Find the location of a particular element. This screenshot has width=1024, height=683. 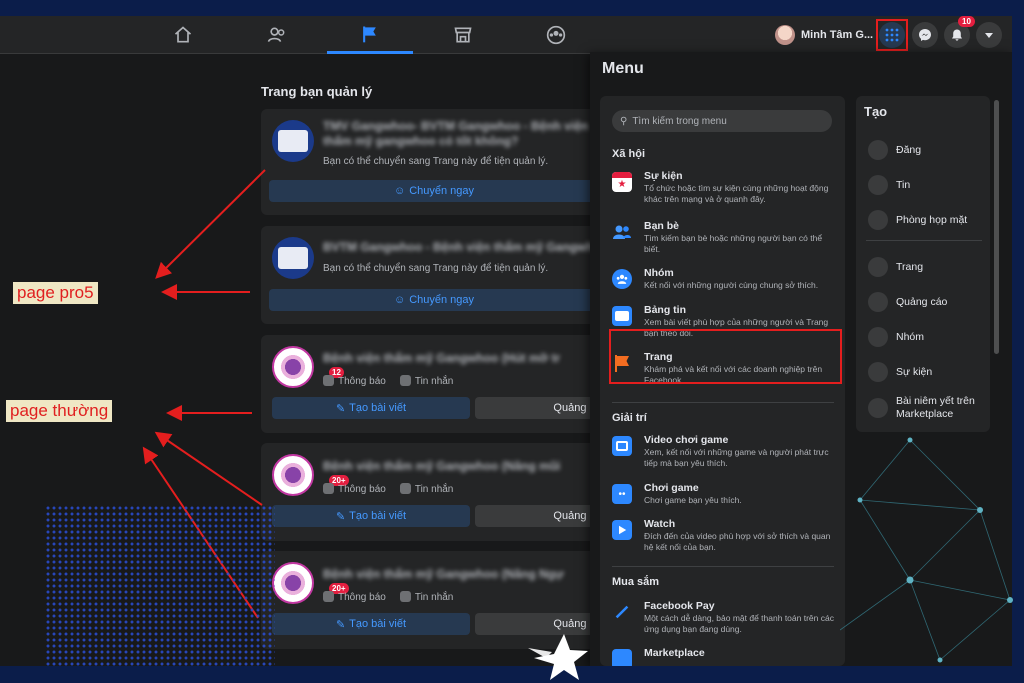

page-name: Bệnh viện thẩm mỹ Gangwhoo (Hút mỡ tr is located at coordinates (441, 358).